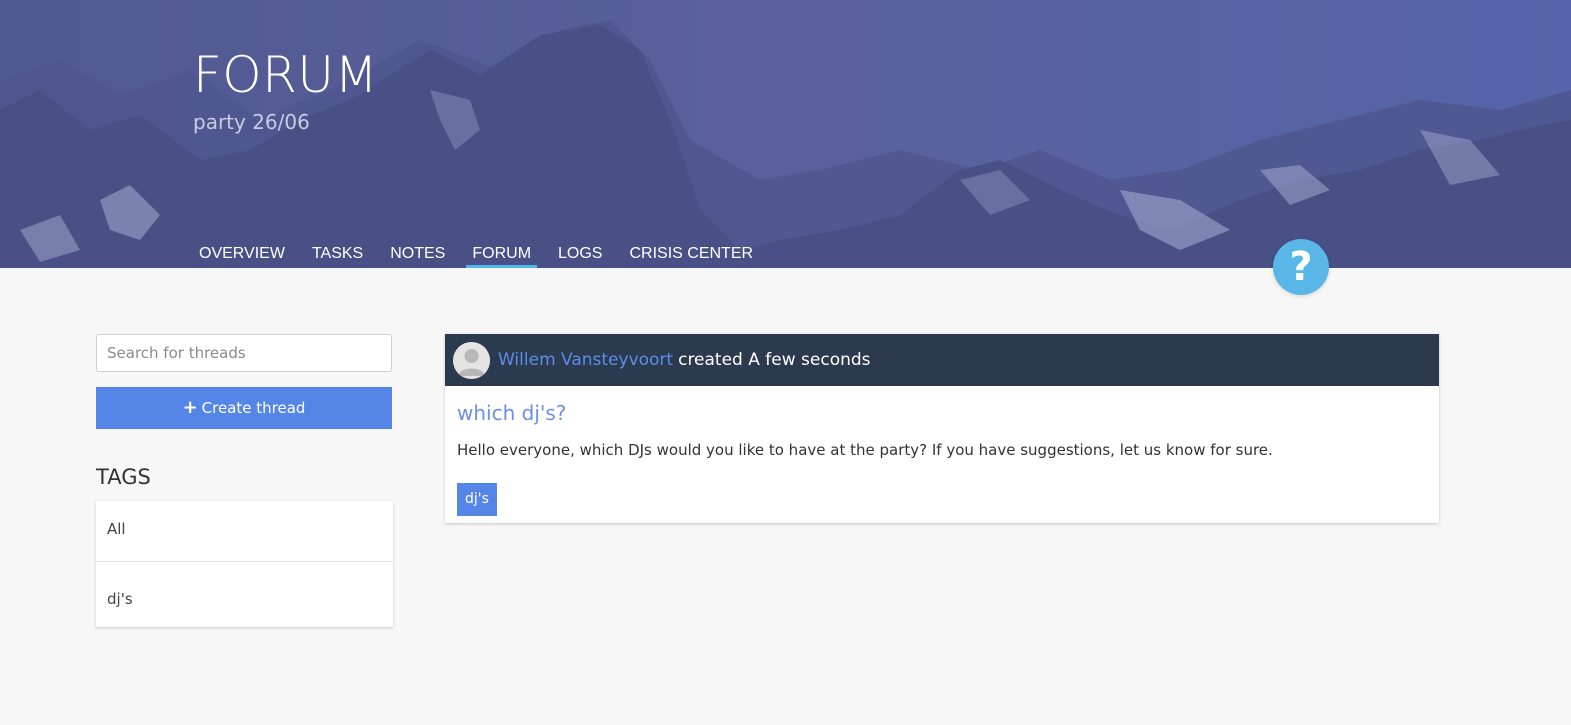  I want to click on thread-tag-badge: dj's, so click(477, 499).